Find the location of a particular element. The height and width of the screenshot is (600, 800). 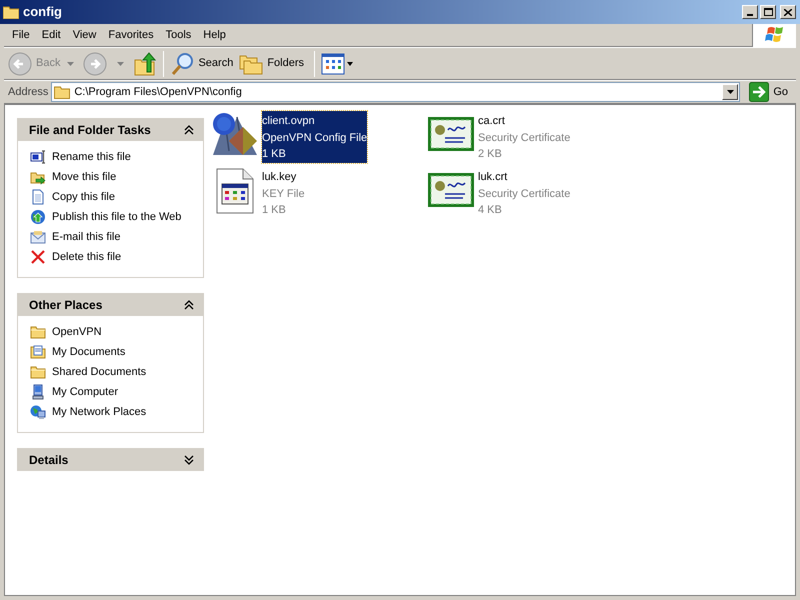

file-size: 2 KB is located at coordinates (490, 154).